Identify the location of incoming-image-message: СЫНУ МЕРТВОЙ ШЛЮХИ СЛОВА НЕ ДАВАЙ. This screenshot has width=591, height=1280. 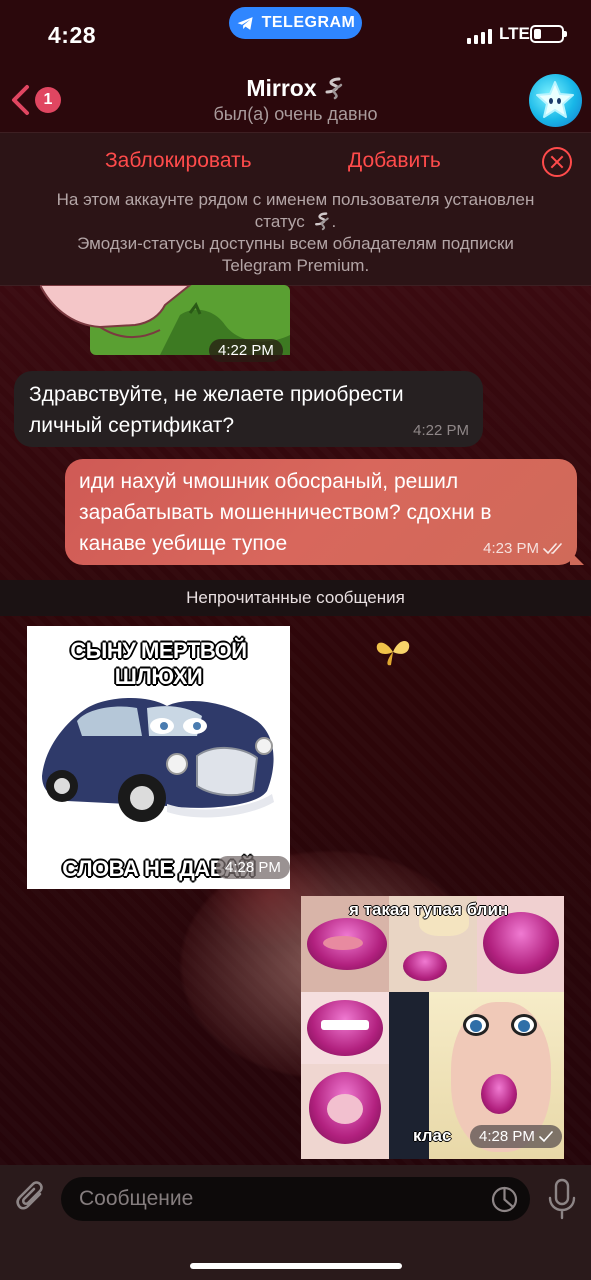
(158, 757).